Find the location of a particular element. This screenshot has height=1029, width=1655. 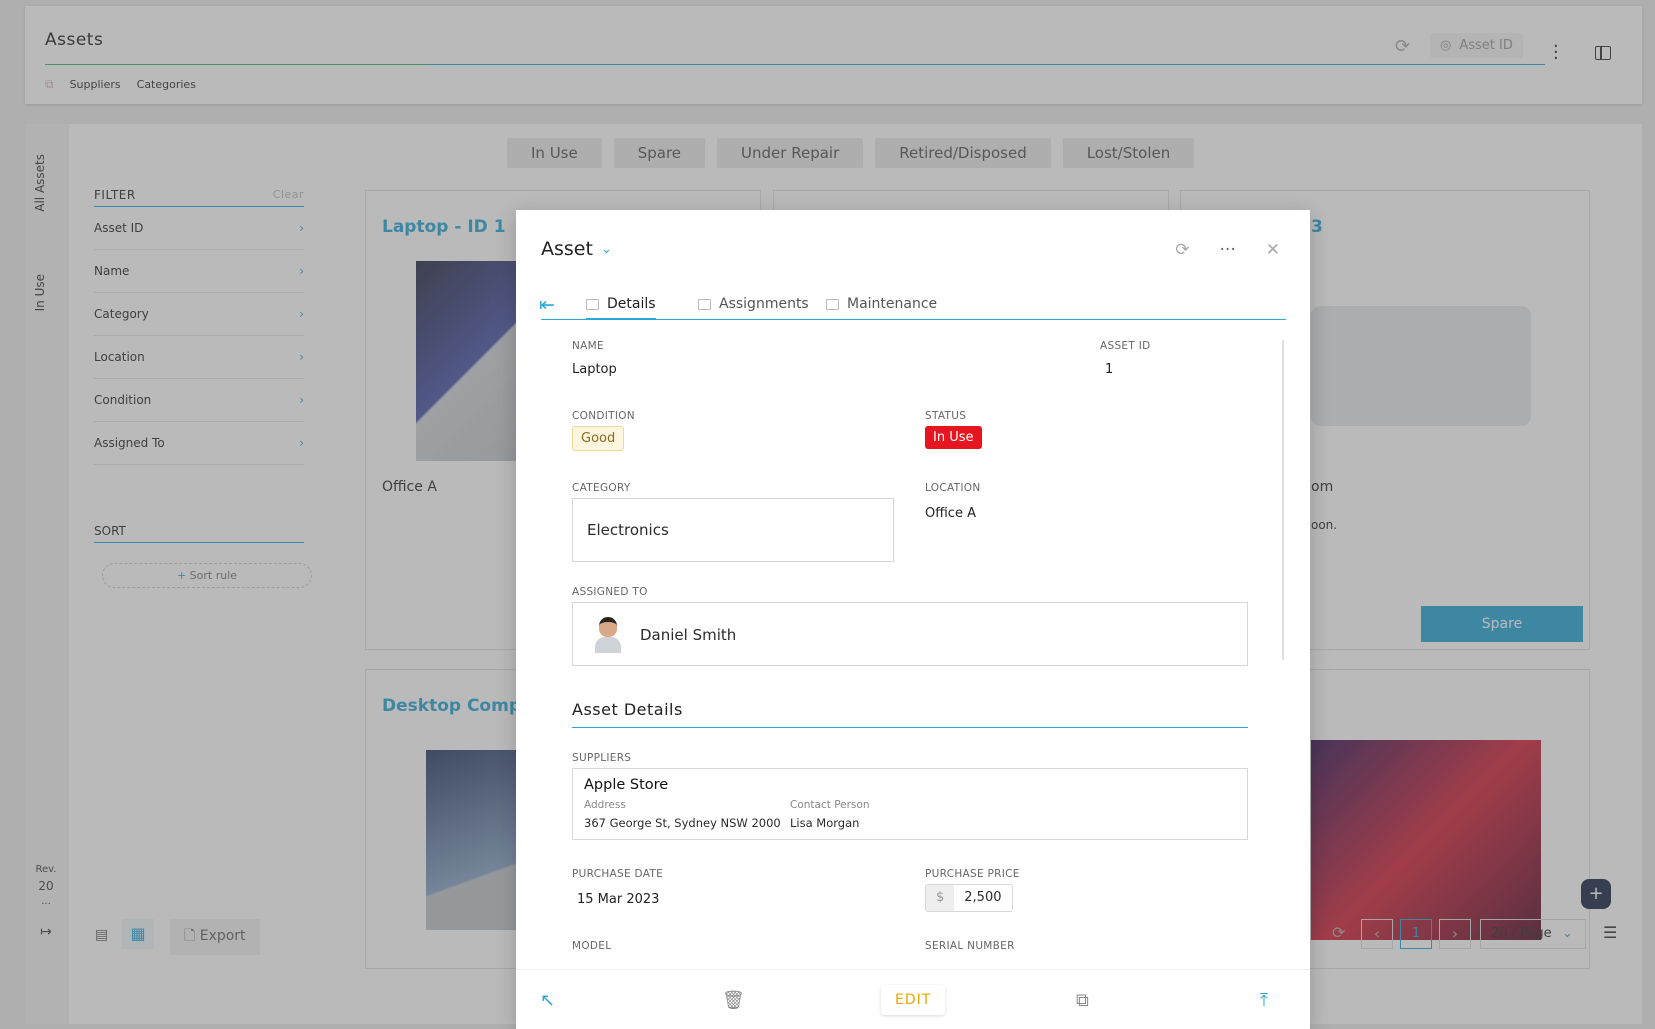

asset-id-label: ASSET ID is located at coordinates (1125, 346).